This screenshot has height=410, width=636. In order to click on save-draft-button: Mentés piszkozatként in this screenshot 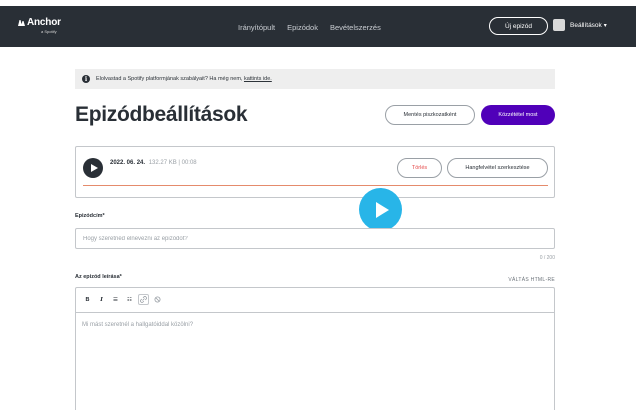, I will do `click(430, 115)`.